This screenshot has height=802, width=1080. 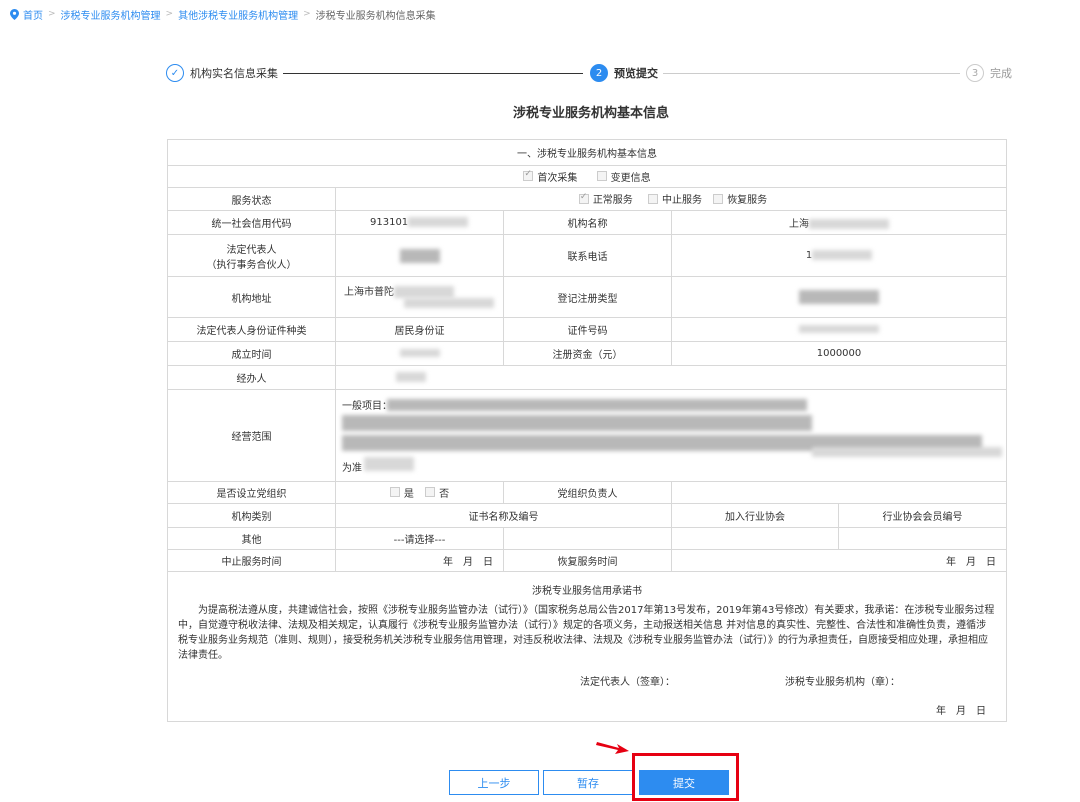 I want to click on service-status-label: 服务状态, so click(x=251, y=199).